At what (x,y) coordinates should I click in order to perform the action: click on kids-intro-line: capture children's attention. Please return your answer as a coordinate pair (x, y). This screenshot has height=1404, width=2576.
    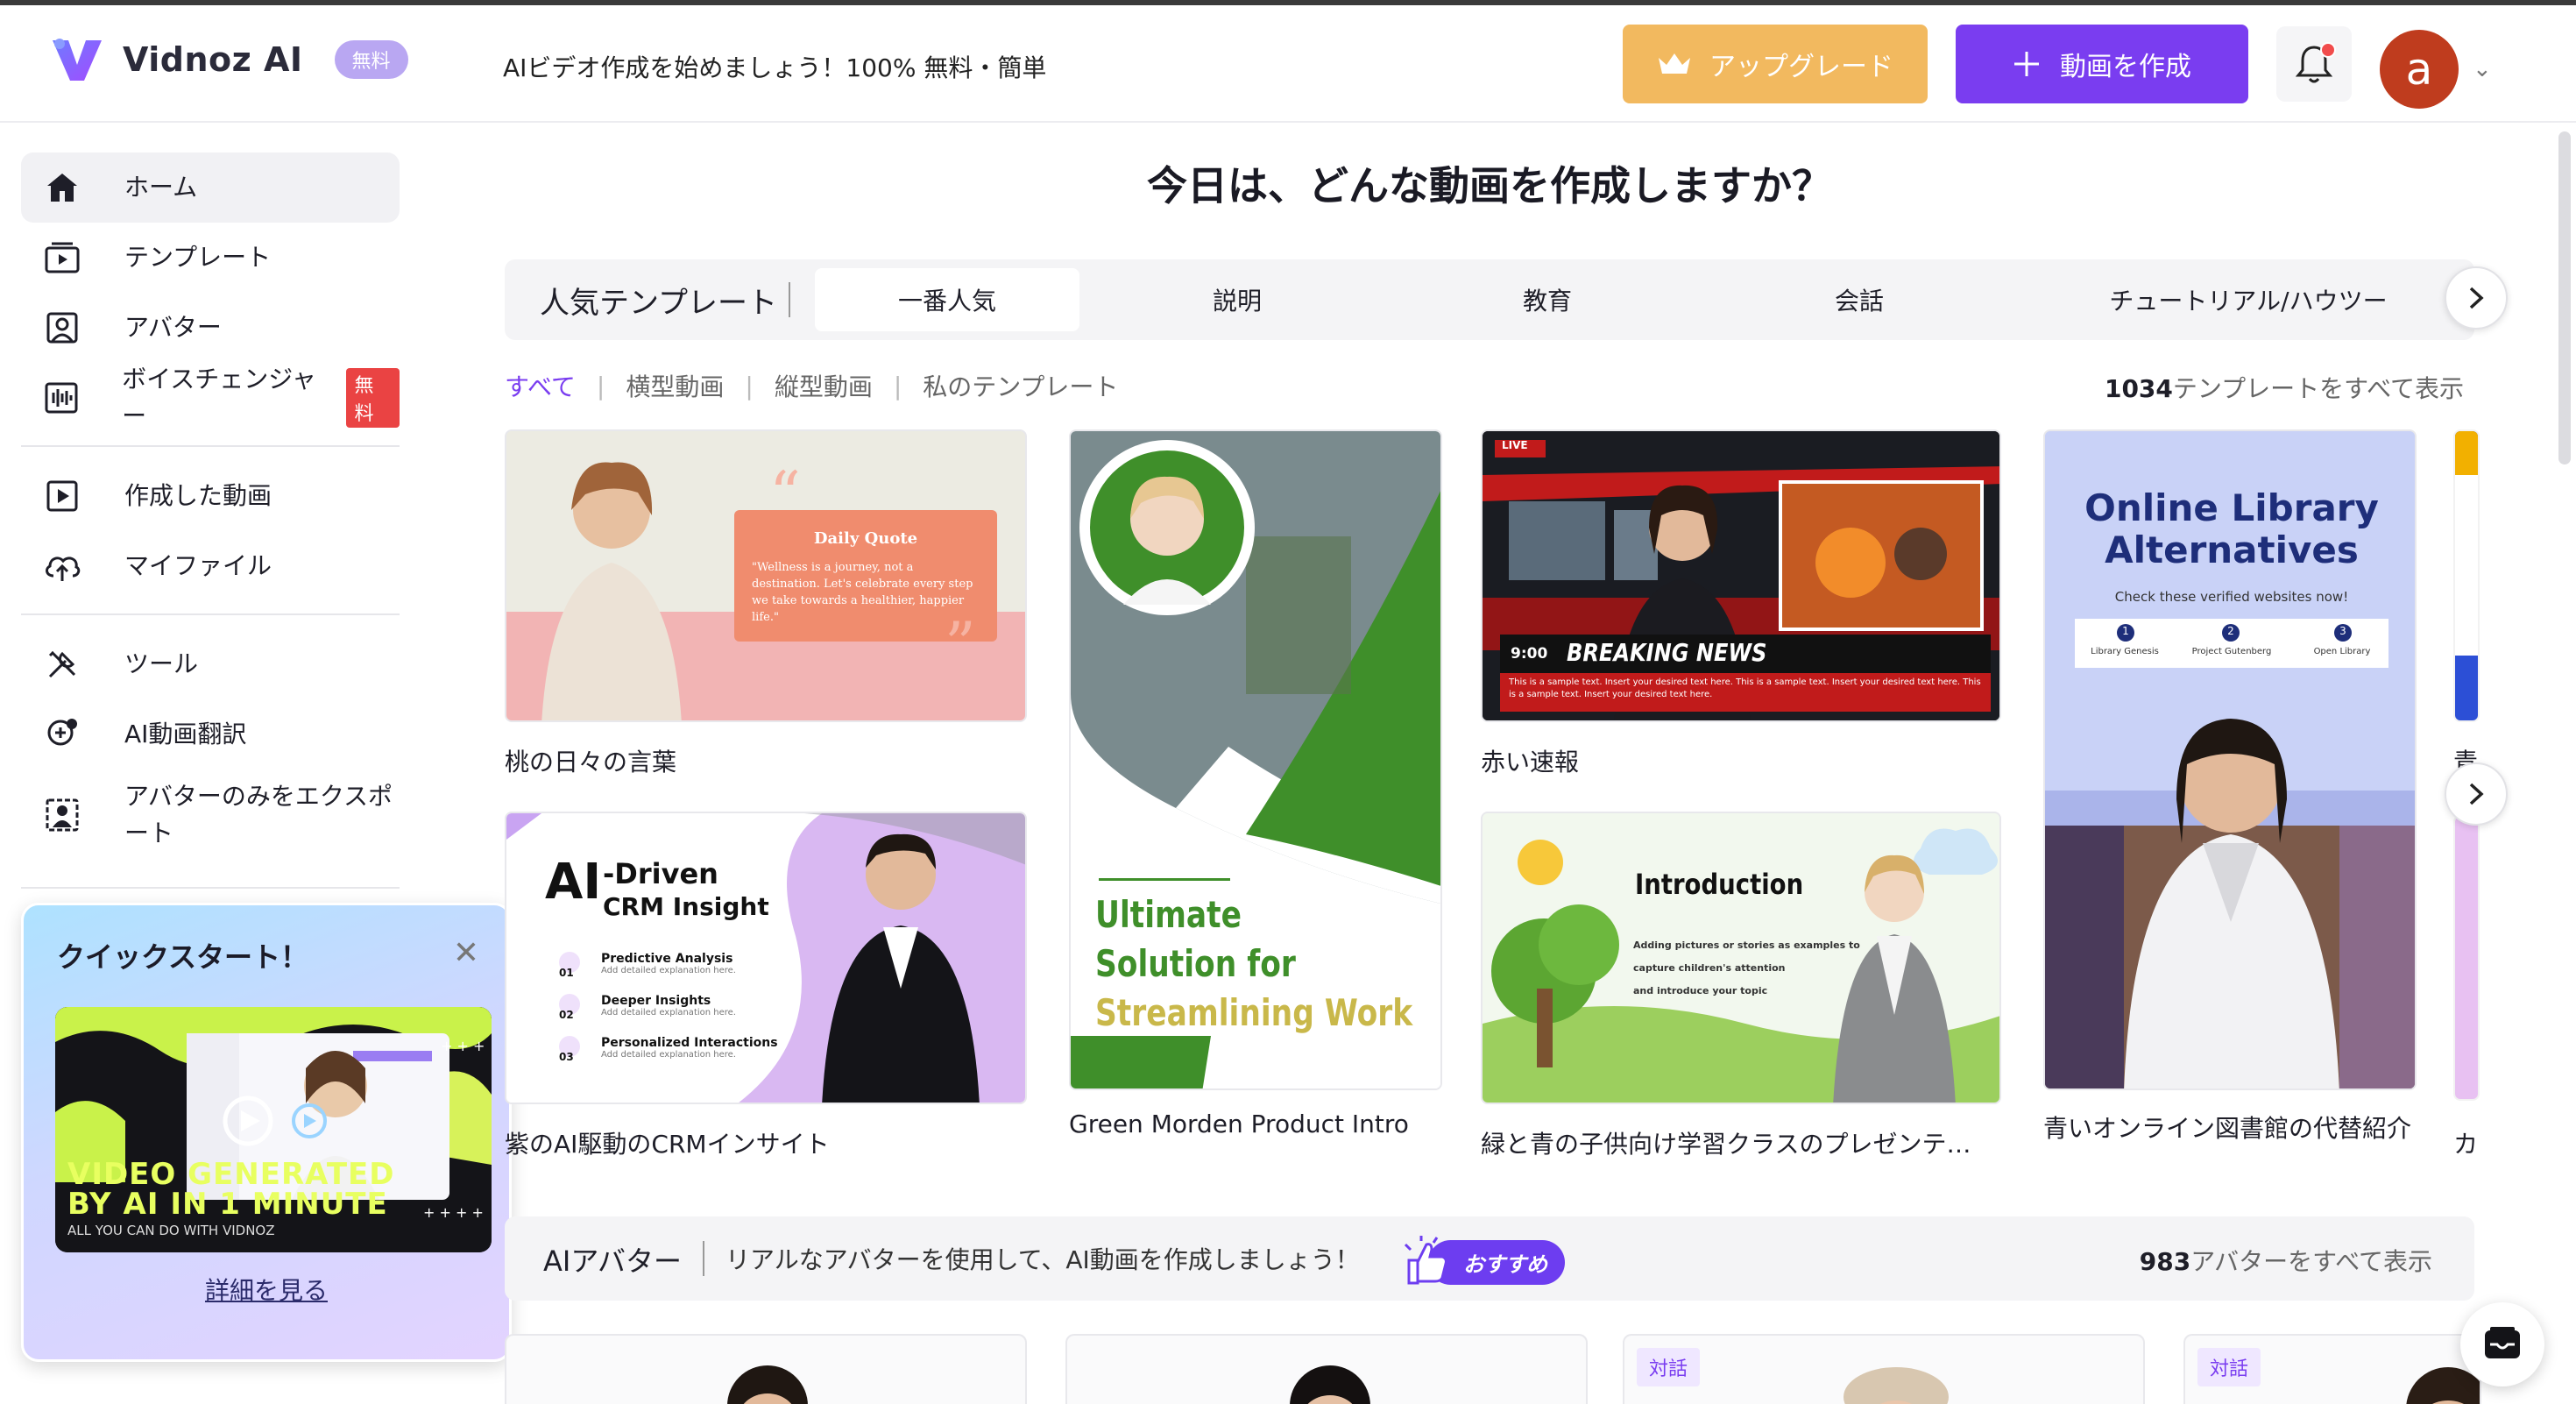
    Looking at the image, I should click on (1709, 968).